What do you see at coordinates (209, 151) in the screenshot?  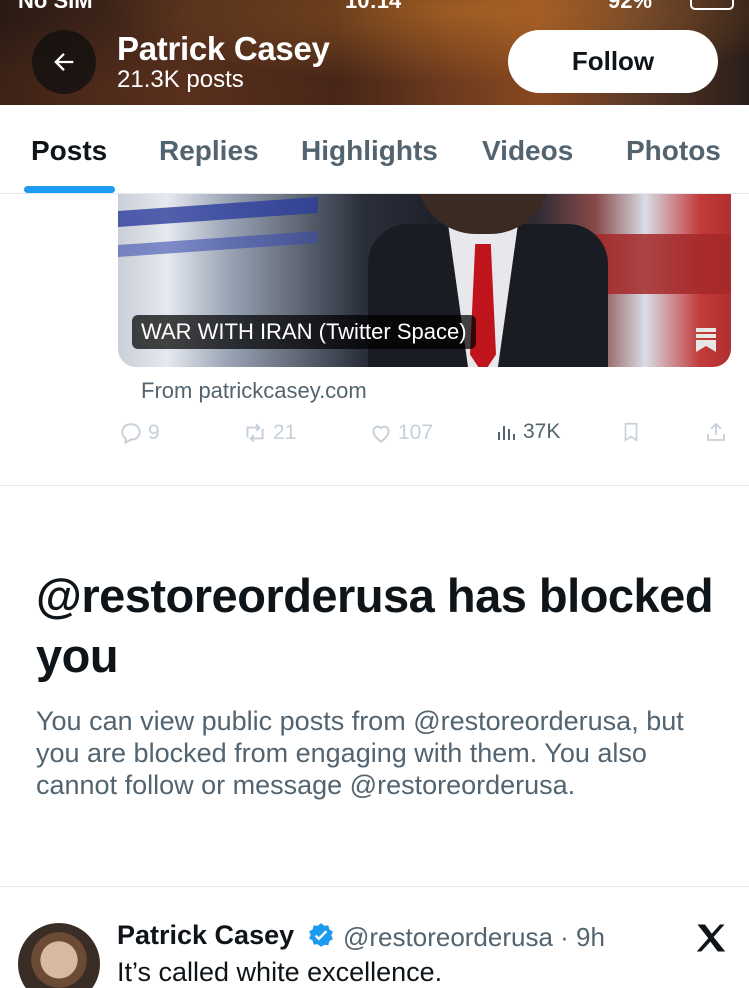 I see `tab-replies: Replies` at bounding box center [209, 151].